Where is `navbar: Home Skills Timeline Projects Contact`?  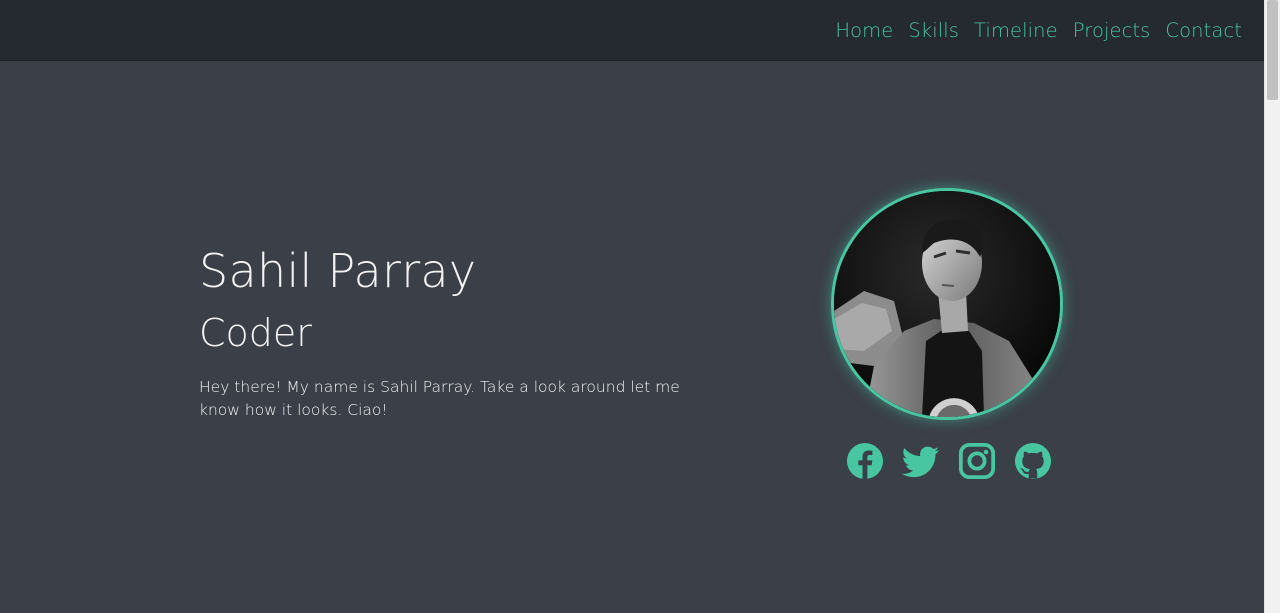 navbar: Home Skills Timeline Projects Contact is located at coordinates (632, 30).